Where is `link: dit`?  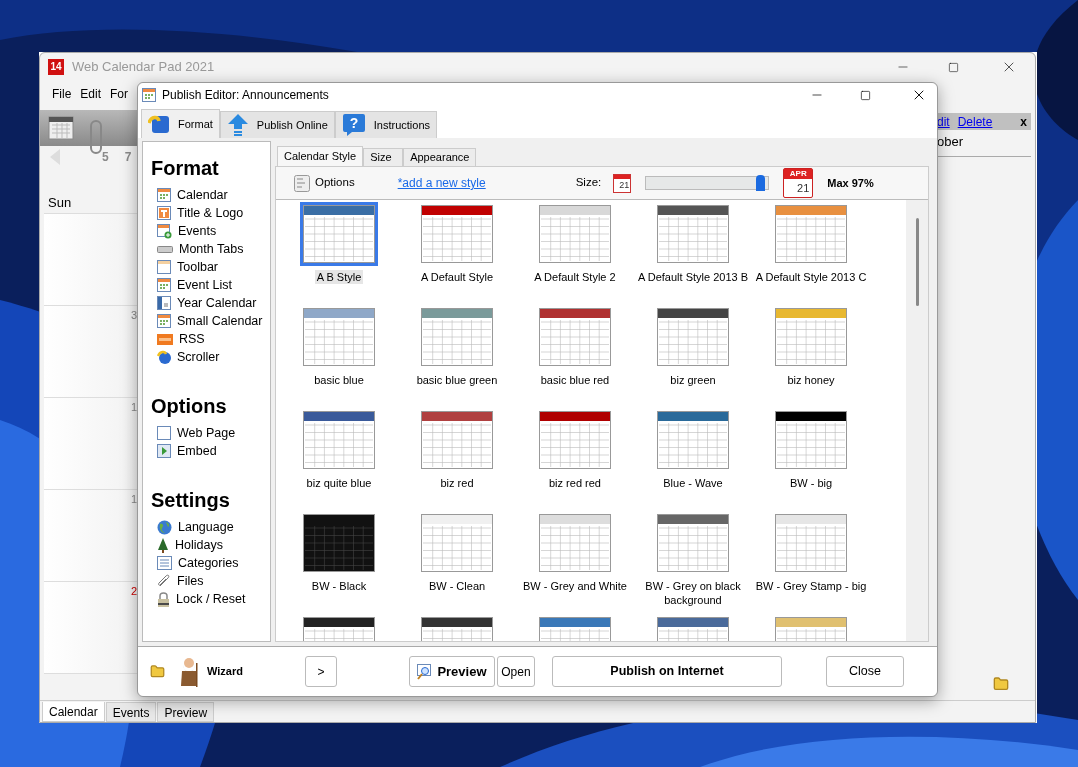 link: dit is located at coordinates (943, 121).